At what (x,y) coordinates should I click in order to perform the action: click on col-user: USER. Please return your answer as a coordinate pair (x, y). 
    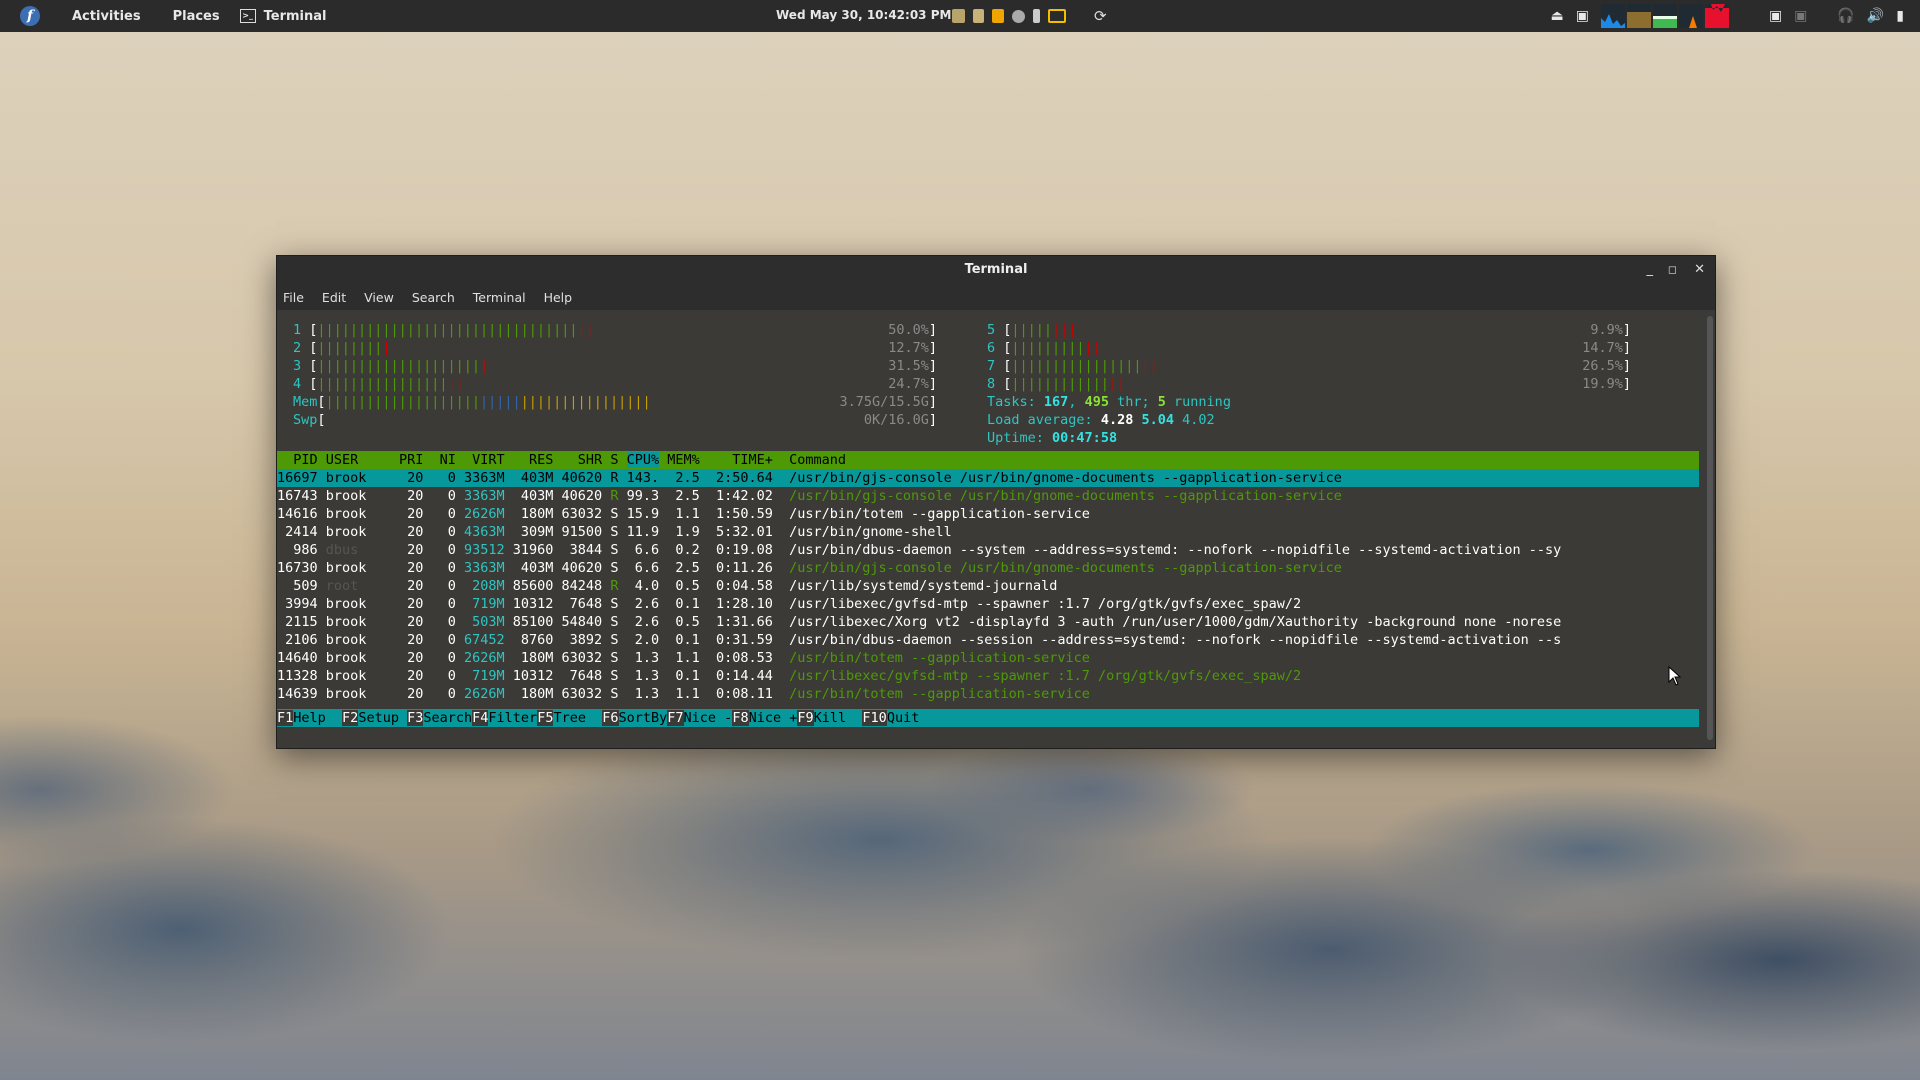
    Looking at the image, I should click on (362, 460).